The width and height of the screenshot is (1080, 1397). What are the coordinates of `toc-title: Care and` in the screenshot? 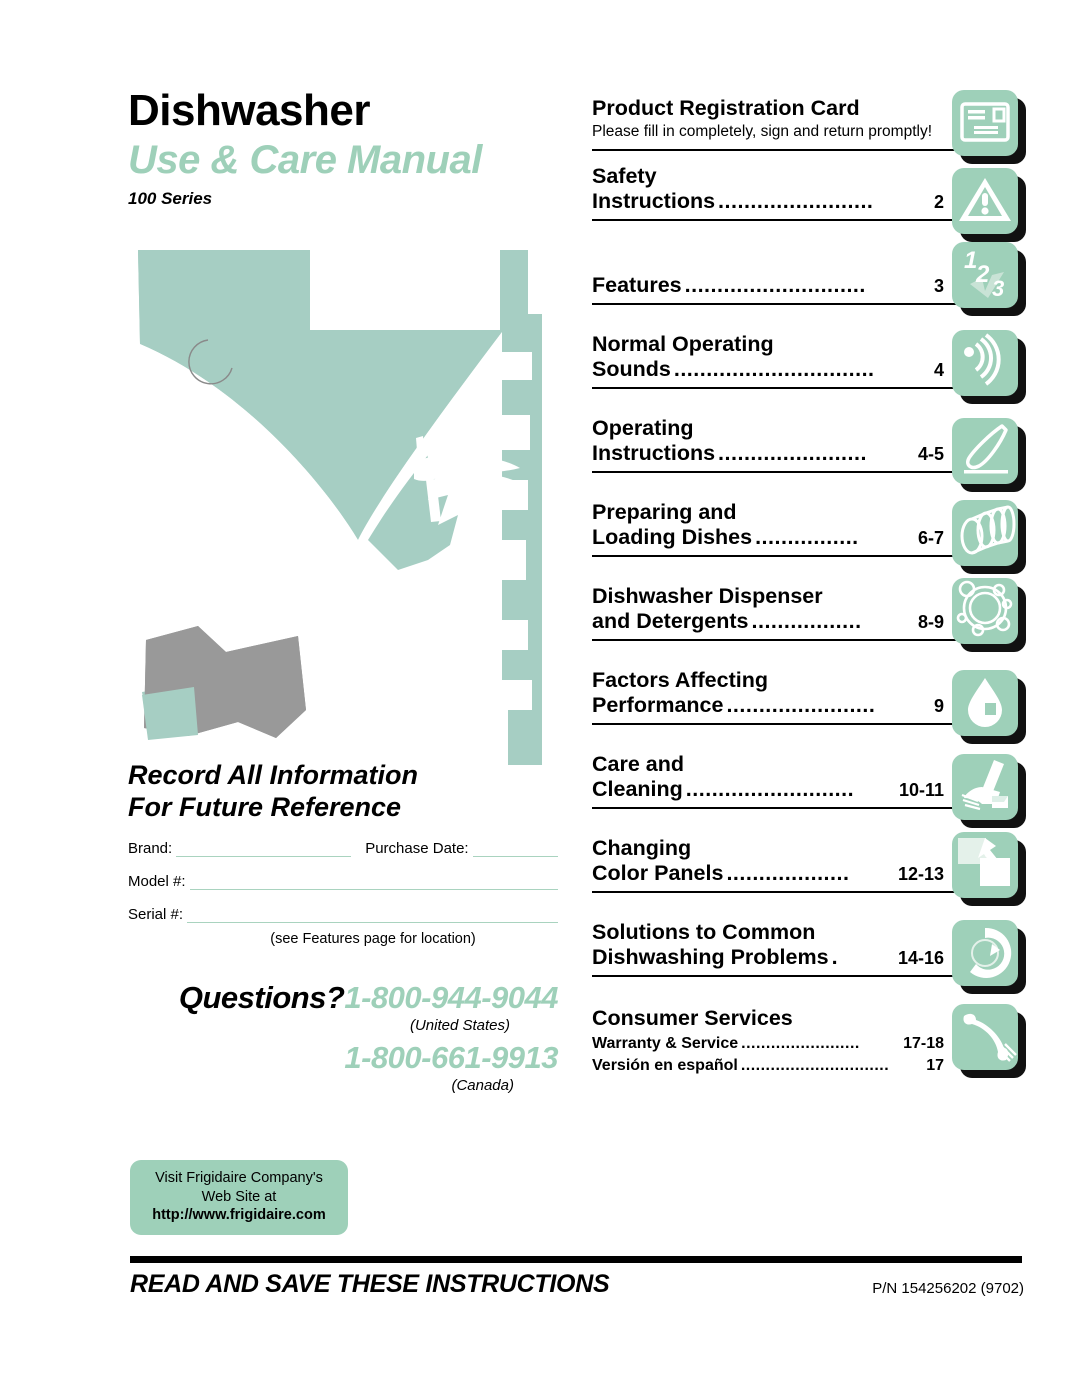 It's located at (638, 764).